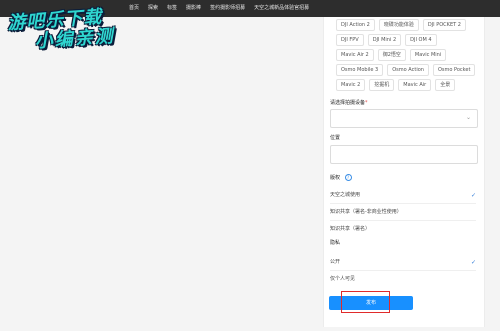  Describe the element at coordinates (403, 229) in the screenshot. I see `license-option-cc-by: 知识共享（署名）` at that location.